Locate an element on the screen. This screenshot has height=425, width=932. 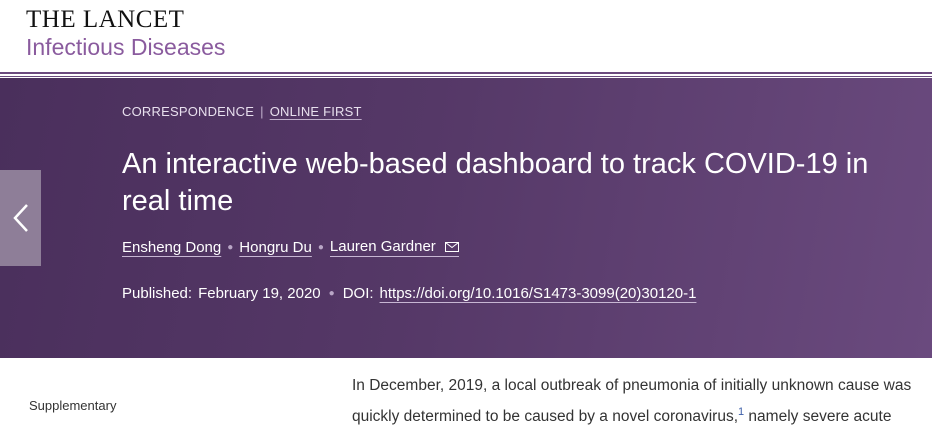
supplementary-link: Supplementary is located at coordinates (72, 405).